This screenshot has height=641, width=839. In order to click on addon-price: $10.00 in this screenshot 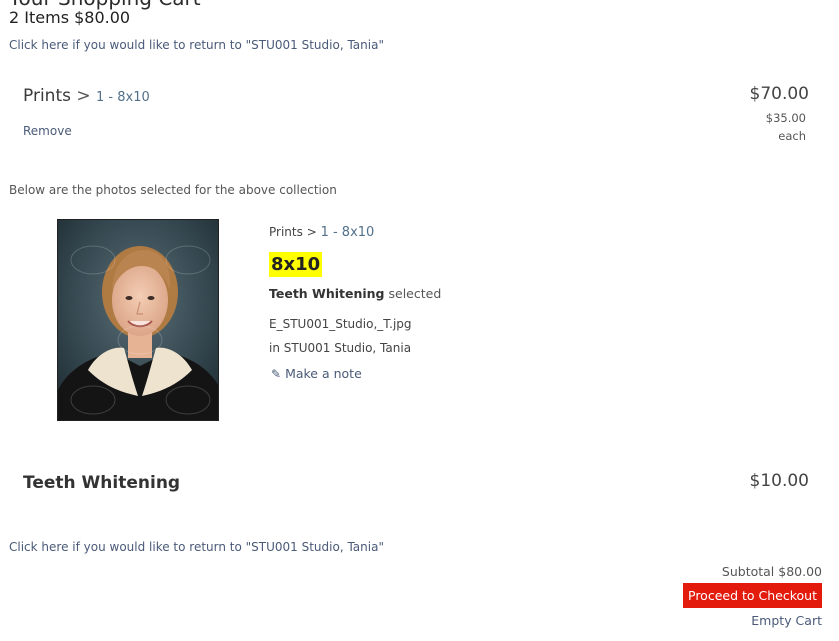, I will do `click(779, 481)`.